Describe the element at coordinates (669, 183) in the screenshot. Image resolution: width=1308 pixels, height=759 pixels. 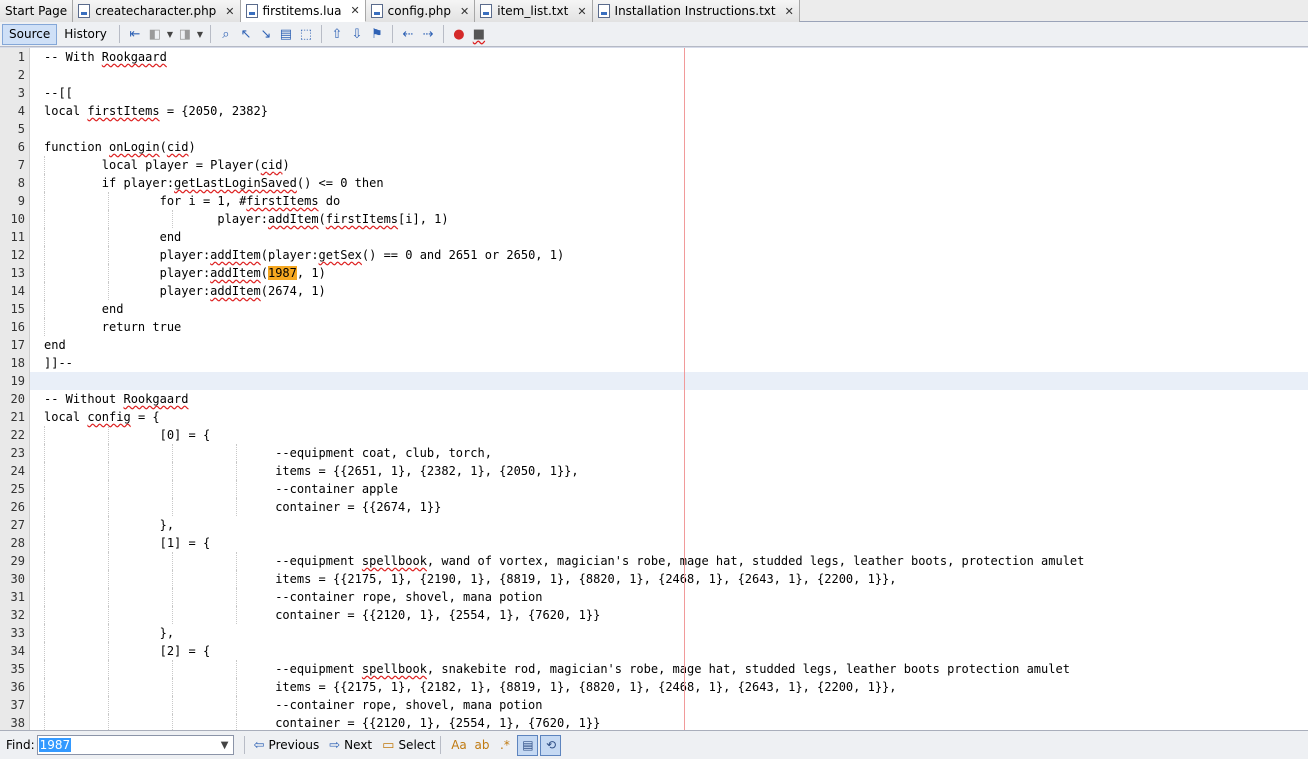
I see `code-line: if player:getLastLoginSaved() <= 0 then` at that location.